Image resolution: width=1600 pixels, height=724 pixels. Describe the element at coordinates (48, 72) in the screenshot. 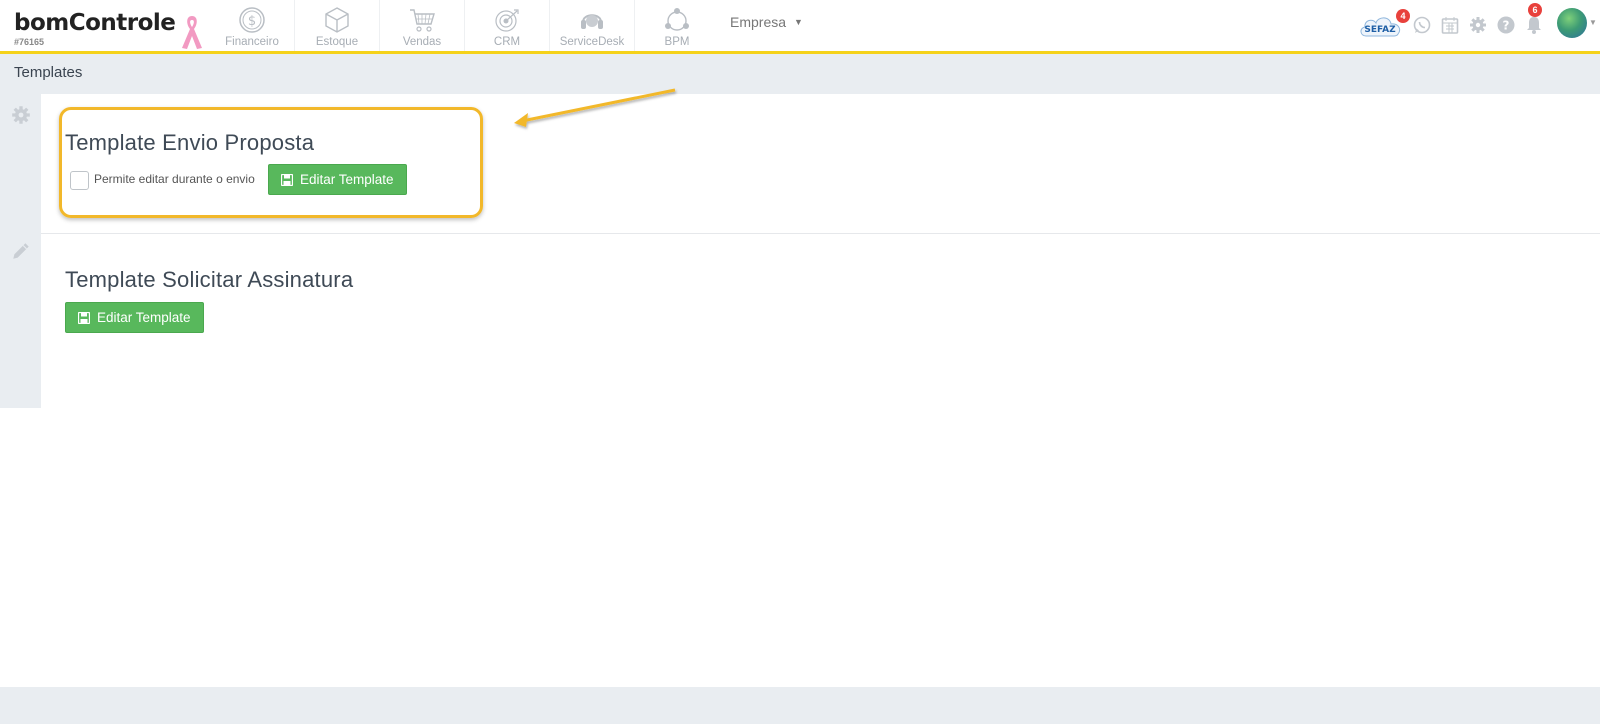

I see `page-title: Templates` at that location.